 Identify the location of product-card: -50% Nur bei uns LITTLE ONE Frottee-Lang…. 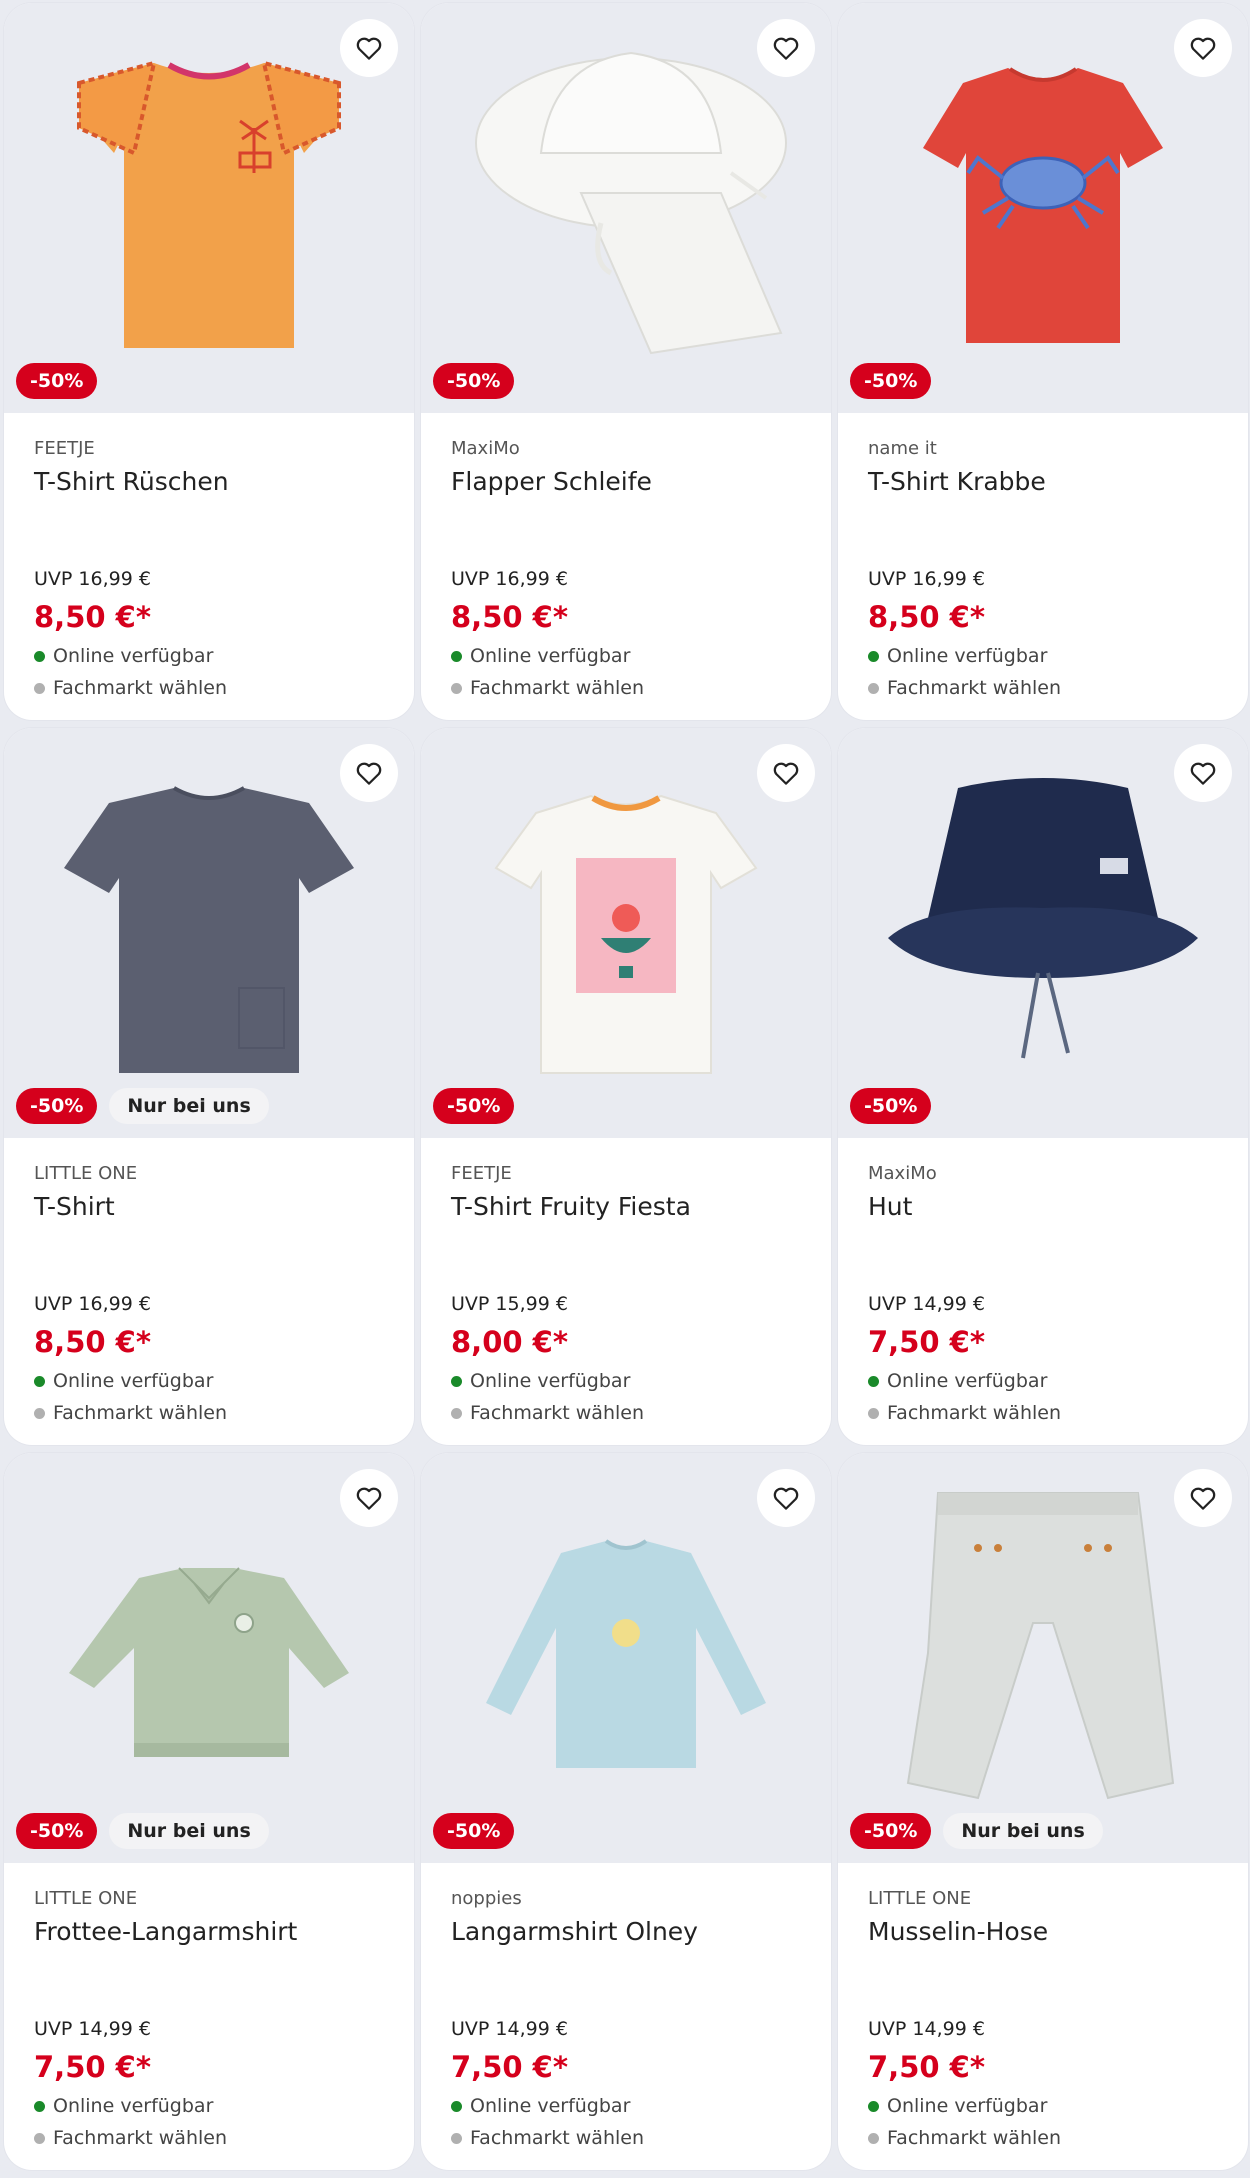
(209, 1811).